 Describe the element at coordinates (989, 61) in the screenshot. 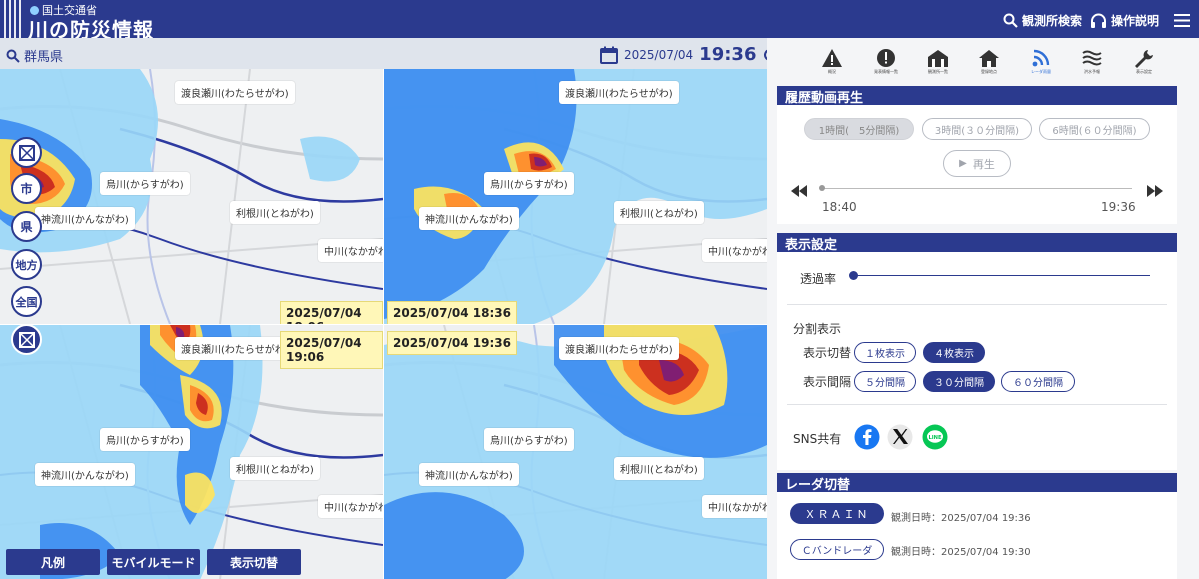

I see `toolbar-home-button: 登録地点` at that location.